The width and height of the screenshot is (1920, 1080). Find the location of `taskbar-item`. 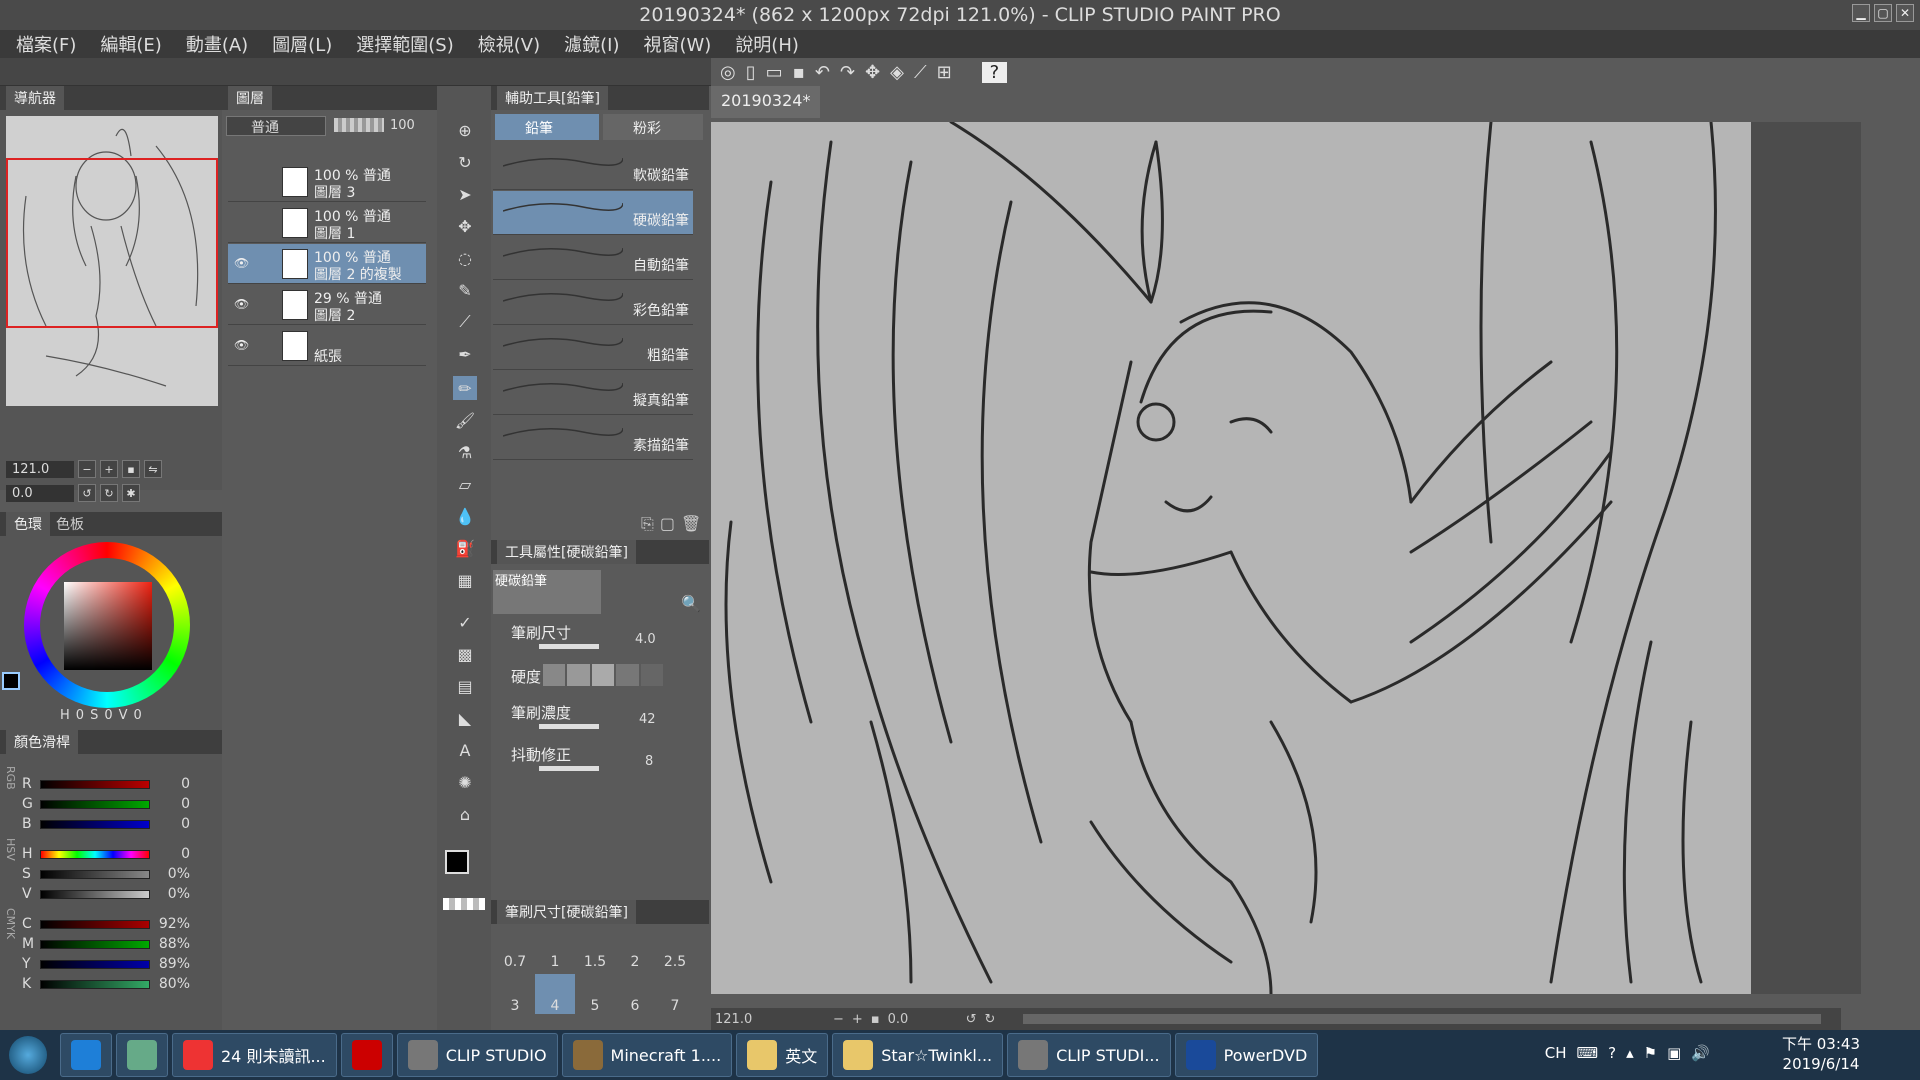

taskbar-item is located at coordinates (86, 1055).